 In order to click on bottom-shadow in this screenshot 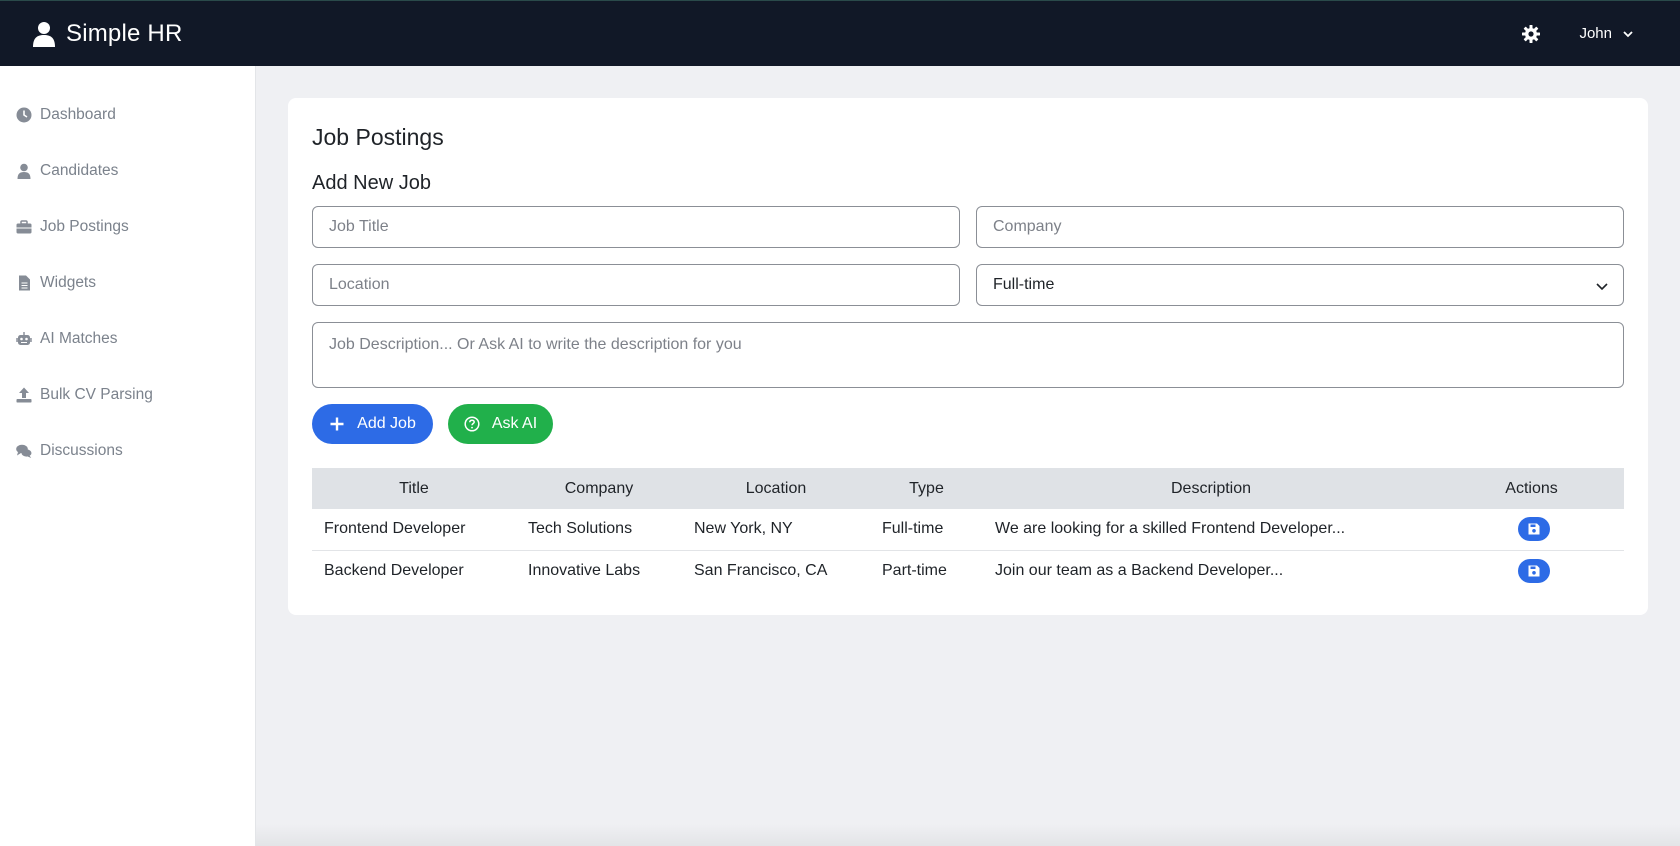, I will do `click(968, 835)`.